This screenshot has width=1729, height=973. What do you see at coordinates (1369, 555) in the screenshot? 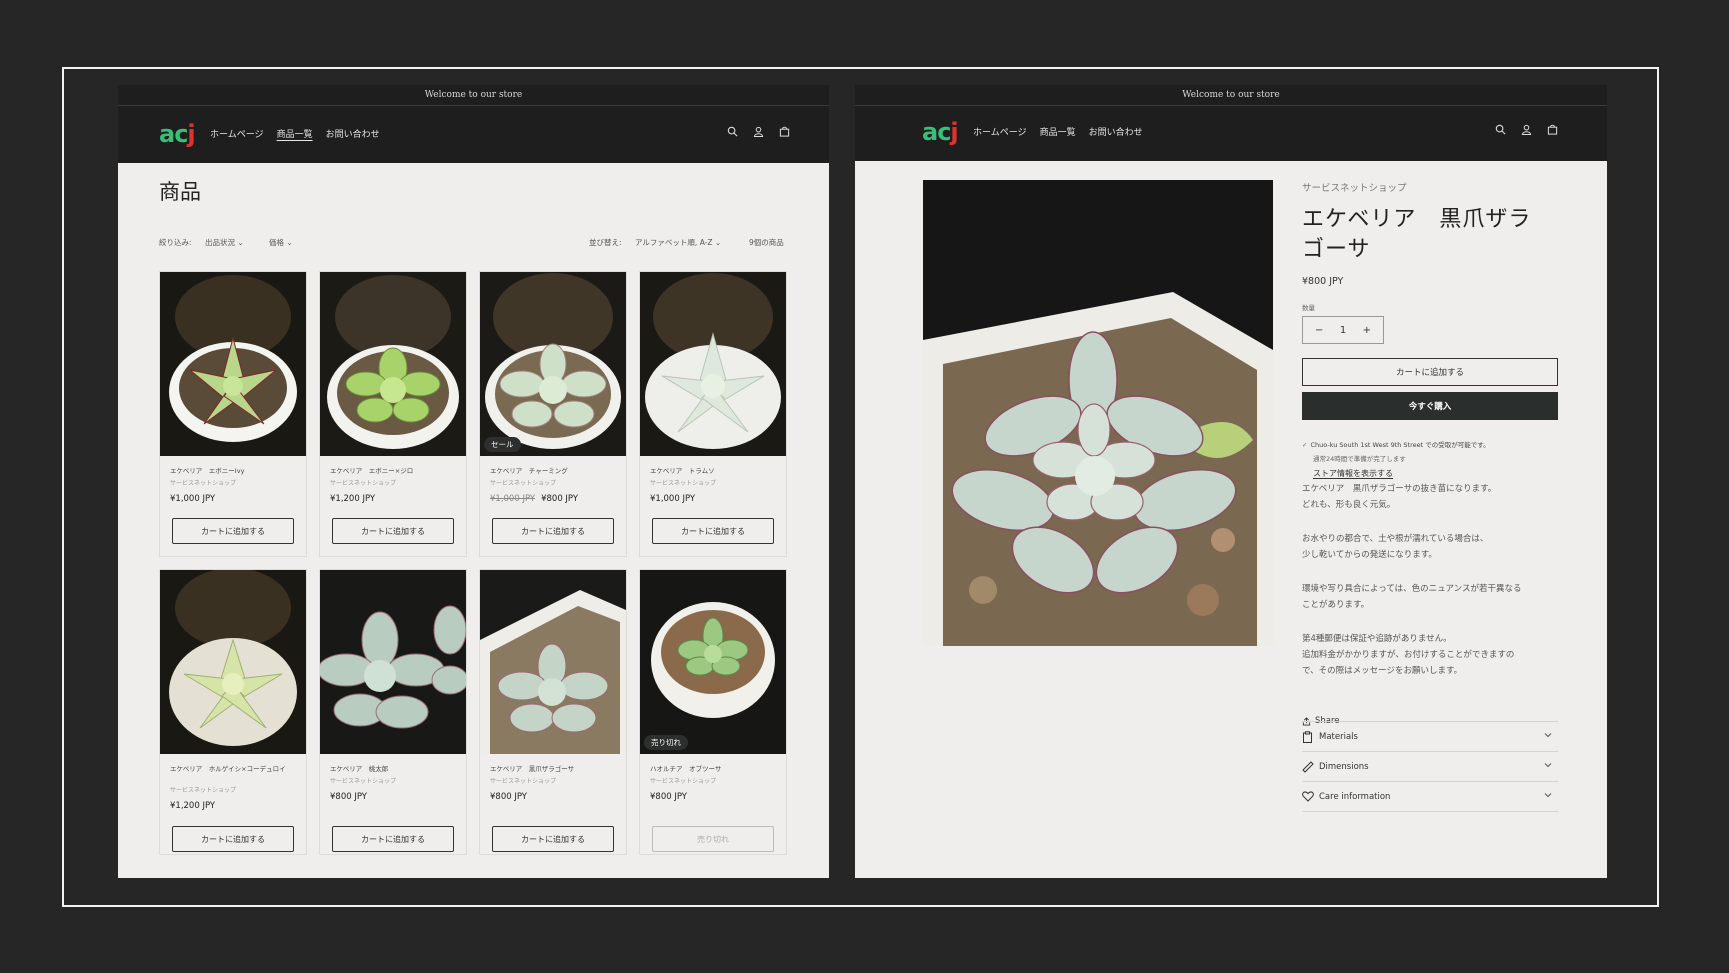
I see `description-line: 少し乾いてからの発送になります。` at bounding box center [1369, 555].